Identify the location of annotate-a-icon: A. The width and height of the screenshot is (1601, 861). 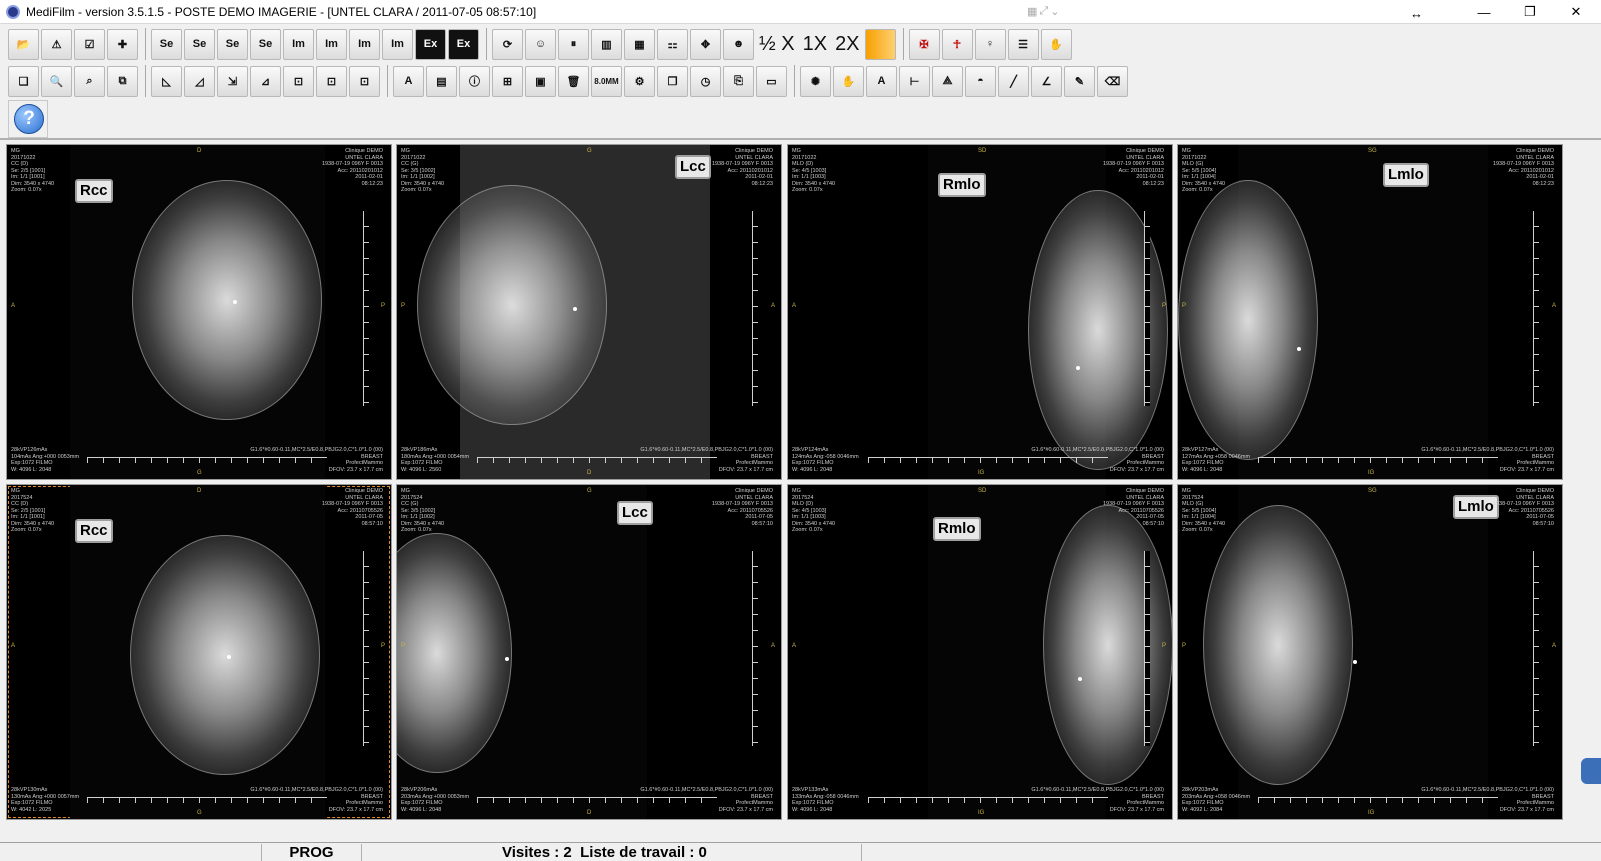
(408, 81).